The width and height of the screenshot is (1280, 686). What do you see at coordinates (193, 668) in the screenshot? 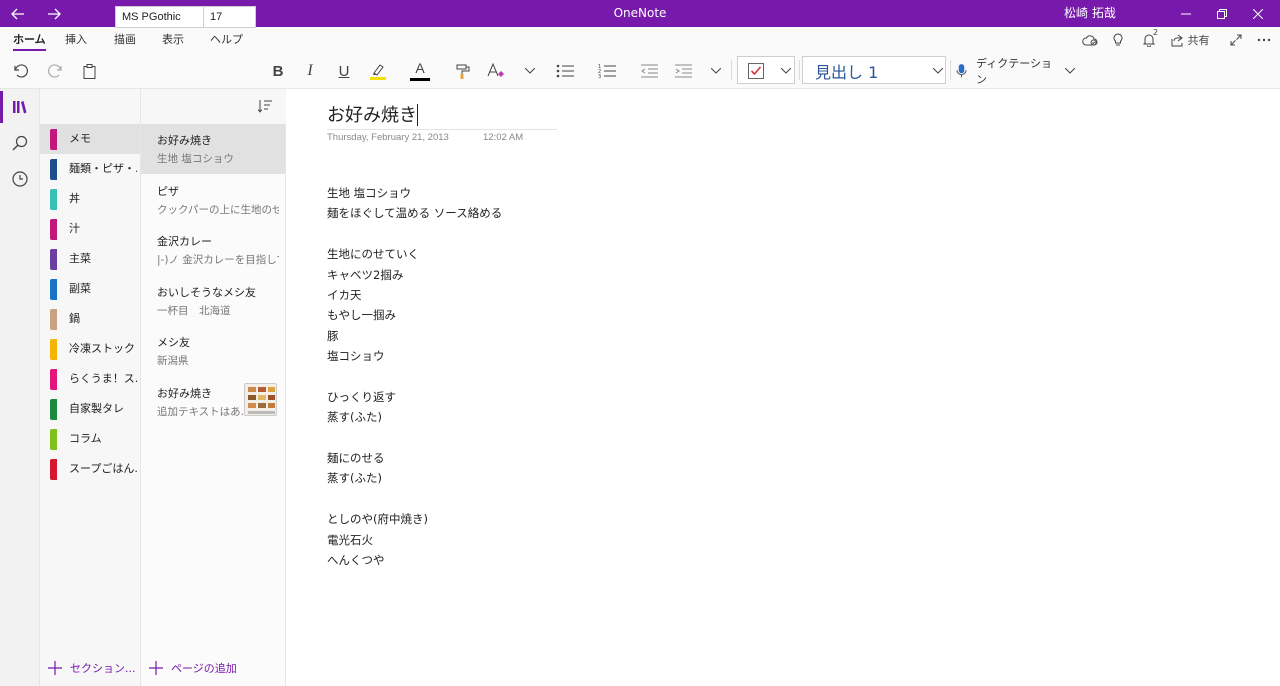
I see `add-page-button: ページの追加` at bounding box center [193, 668].